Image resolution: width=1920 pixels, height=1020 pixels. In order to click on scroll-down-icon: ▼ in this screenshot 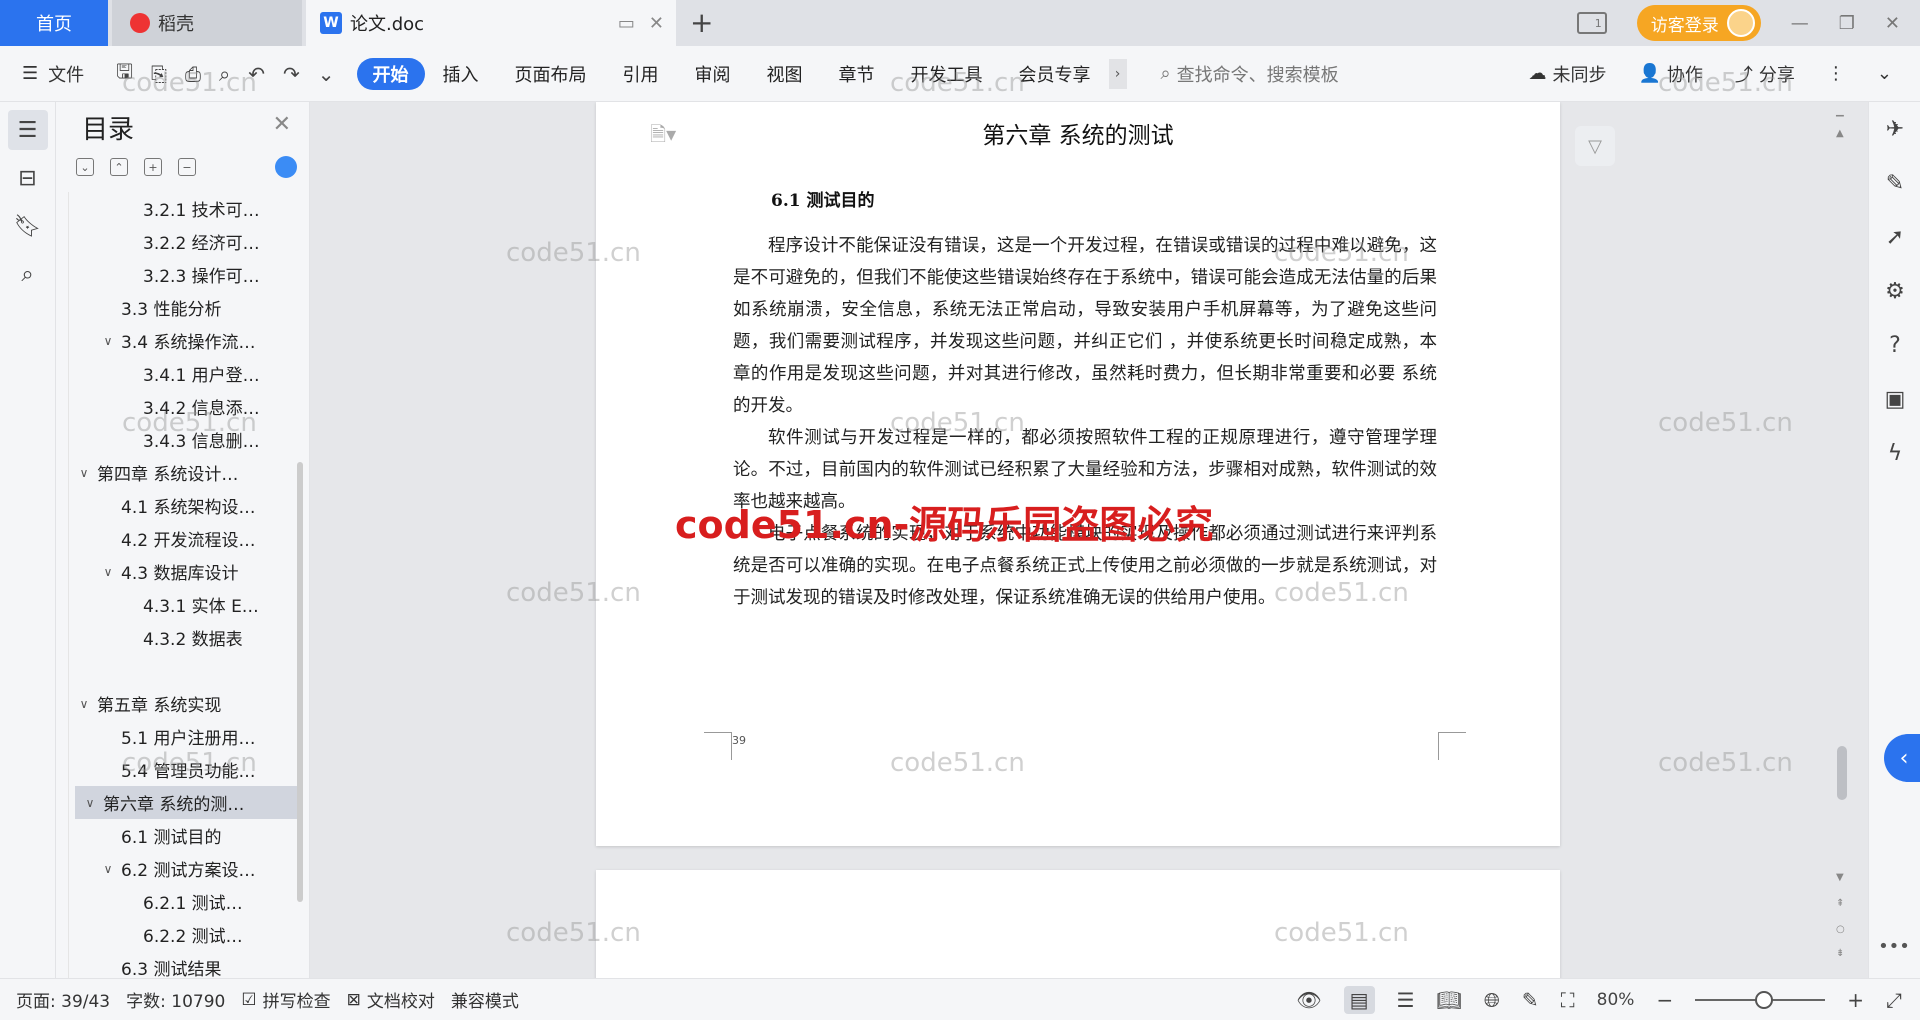, I will do `click(1840, 877)`.